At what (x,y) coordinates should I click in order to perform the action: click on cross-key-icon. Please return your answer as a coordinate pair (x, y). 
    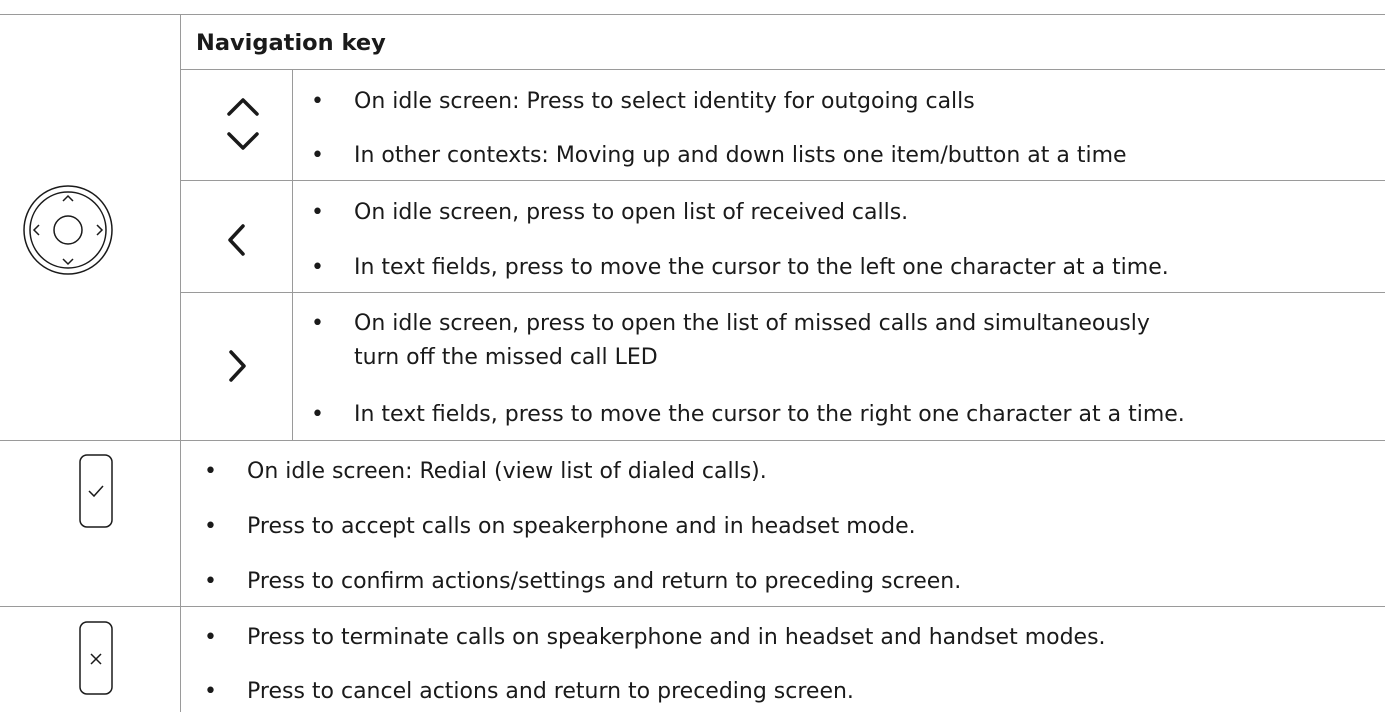
    Looking at the image, I should click on (96, 658).